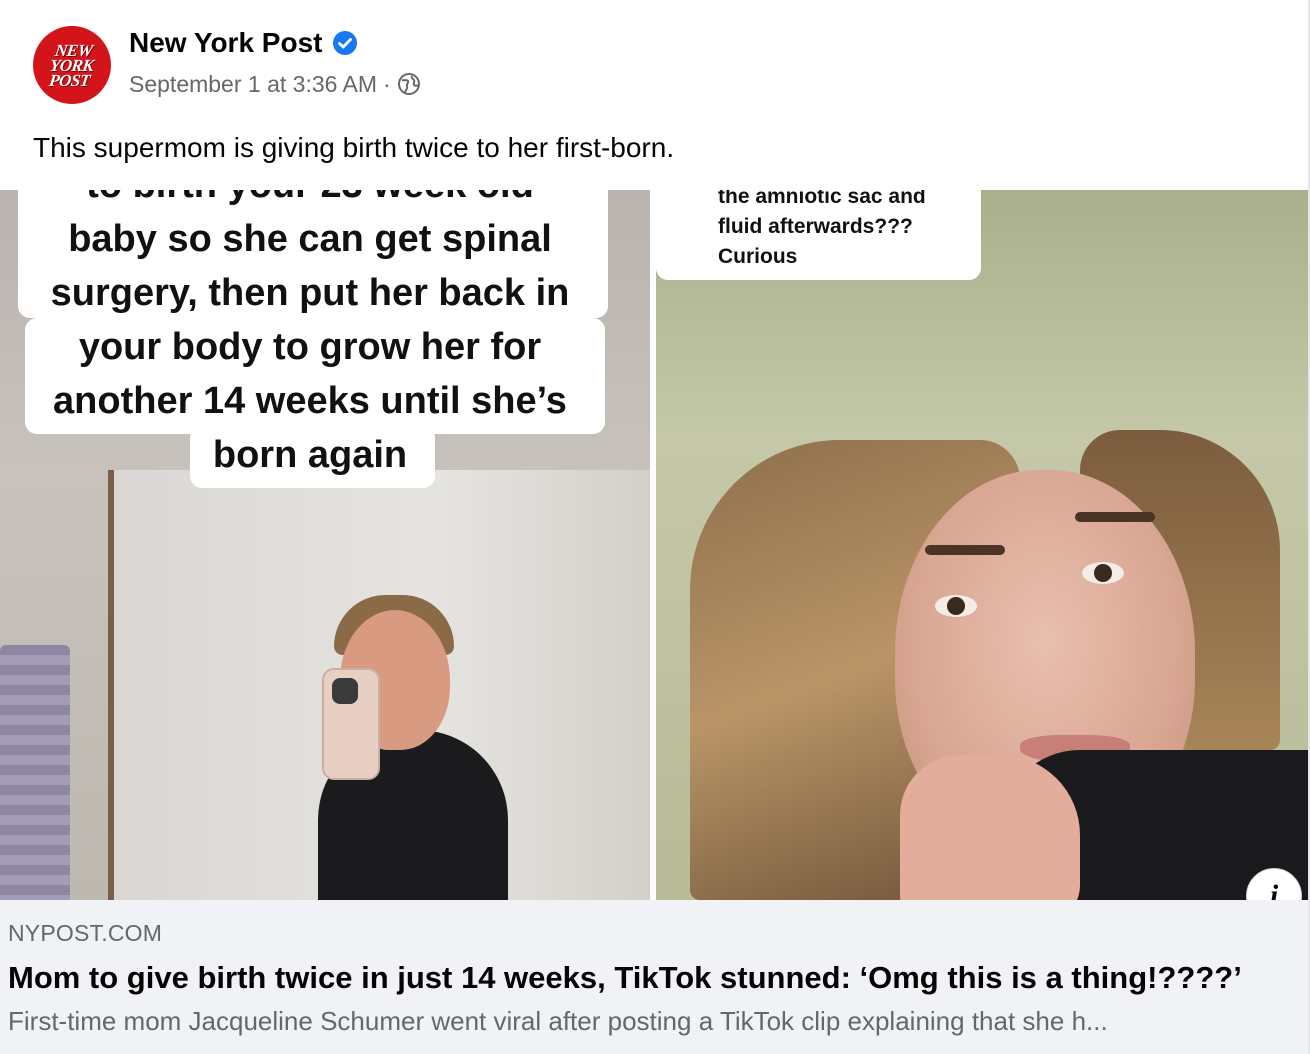  What do you see at coordinates (351, 724) in the screenshot?
I see `phone` at bounding box center [351, 724].